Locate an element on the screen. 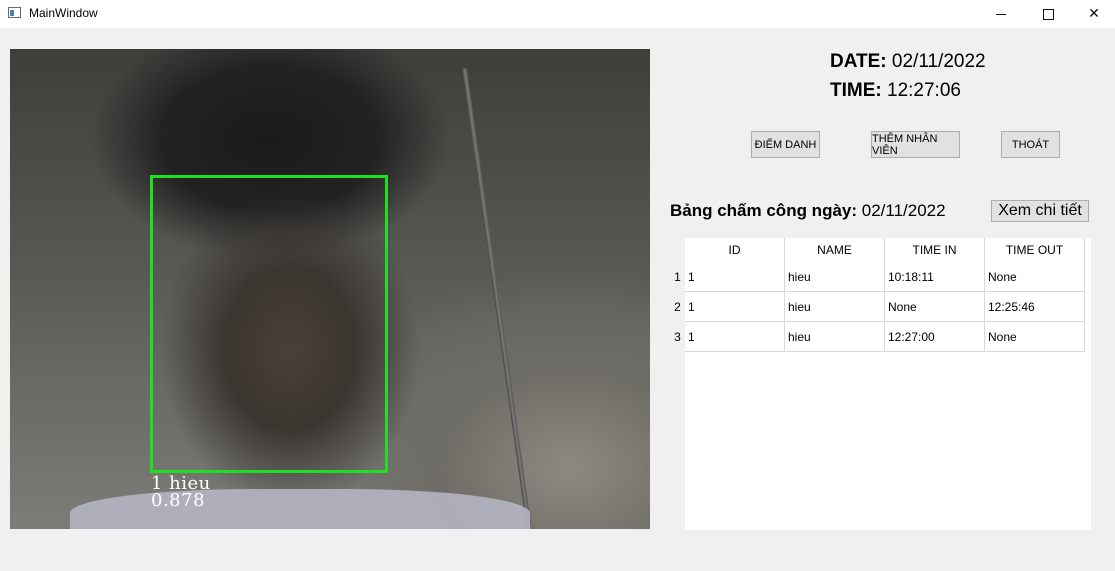 This screenshot has height=571, width=1115. cell-time-in: None is located at coordinates (935, 307).